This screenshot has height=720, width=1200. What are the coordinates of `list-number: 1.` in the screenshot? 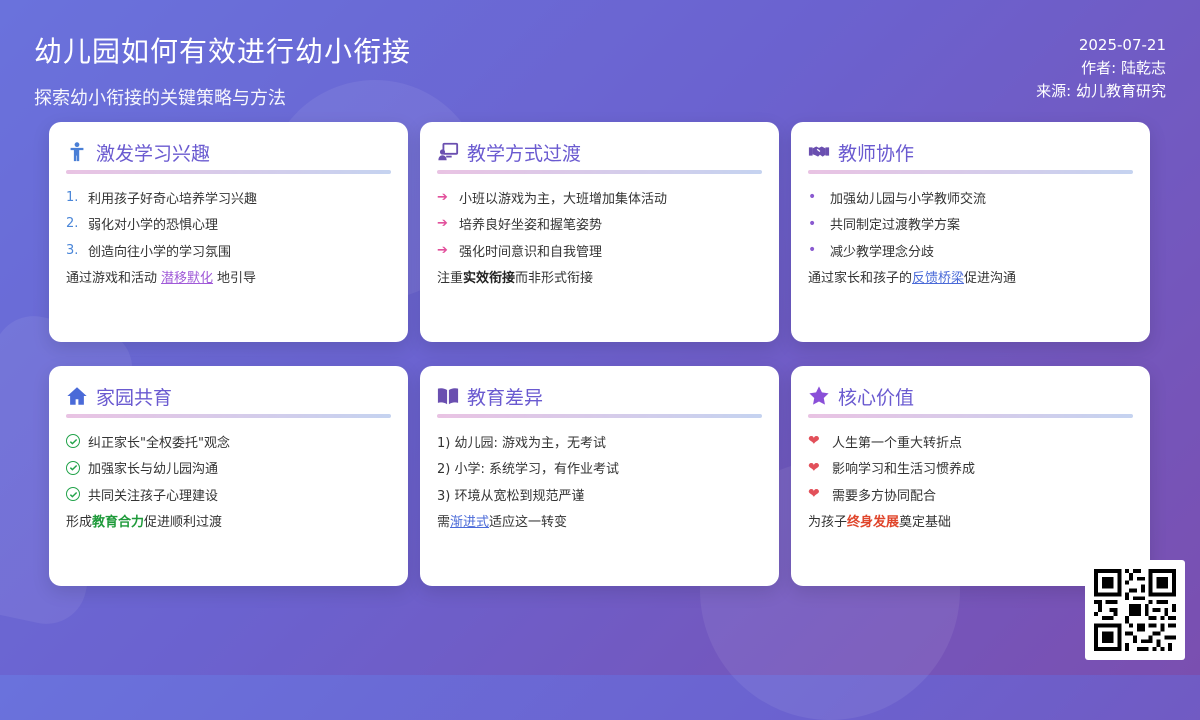 It's located at (72, 197).